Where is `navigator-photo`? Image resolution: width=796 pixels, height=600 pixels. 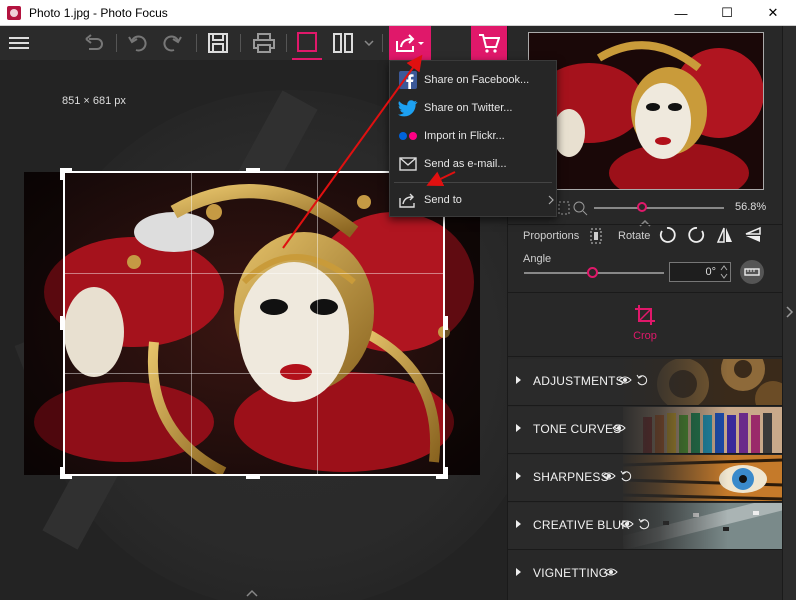
navigator-photo is located at coordinates (646, 111).